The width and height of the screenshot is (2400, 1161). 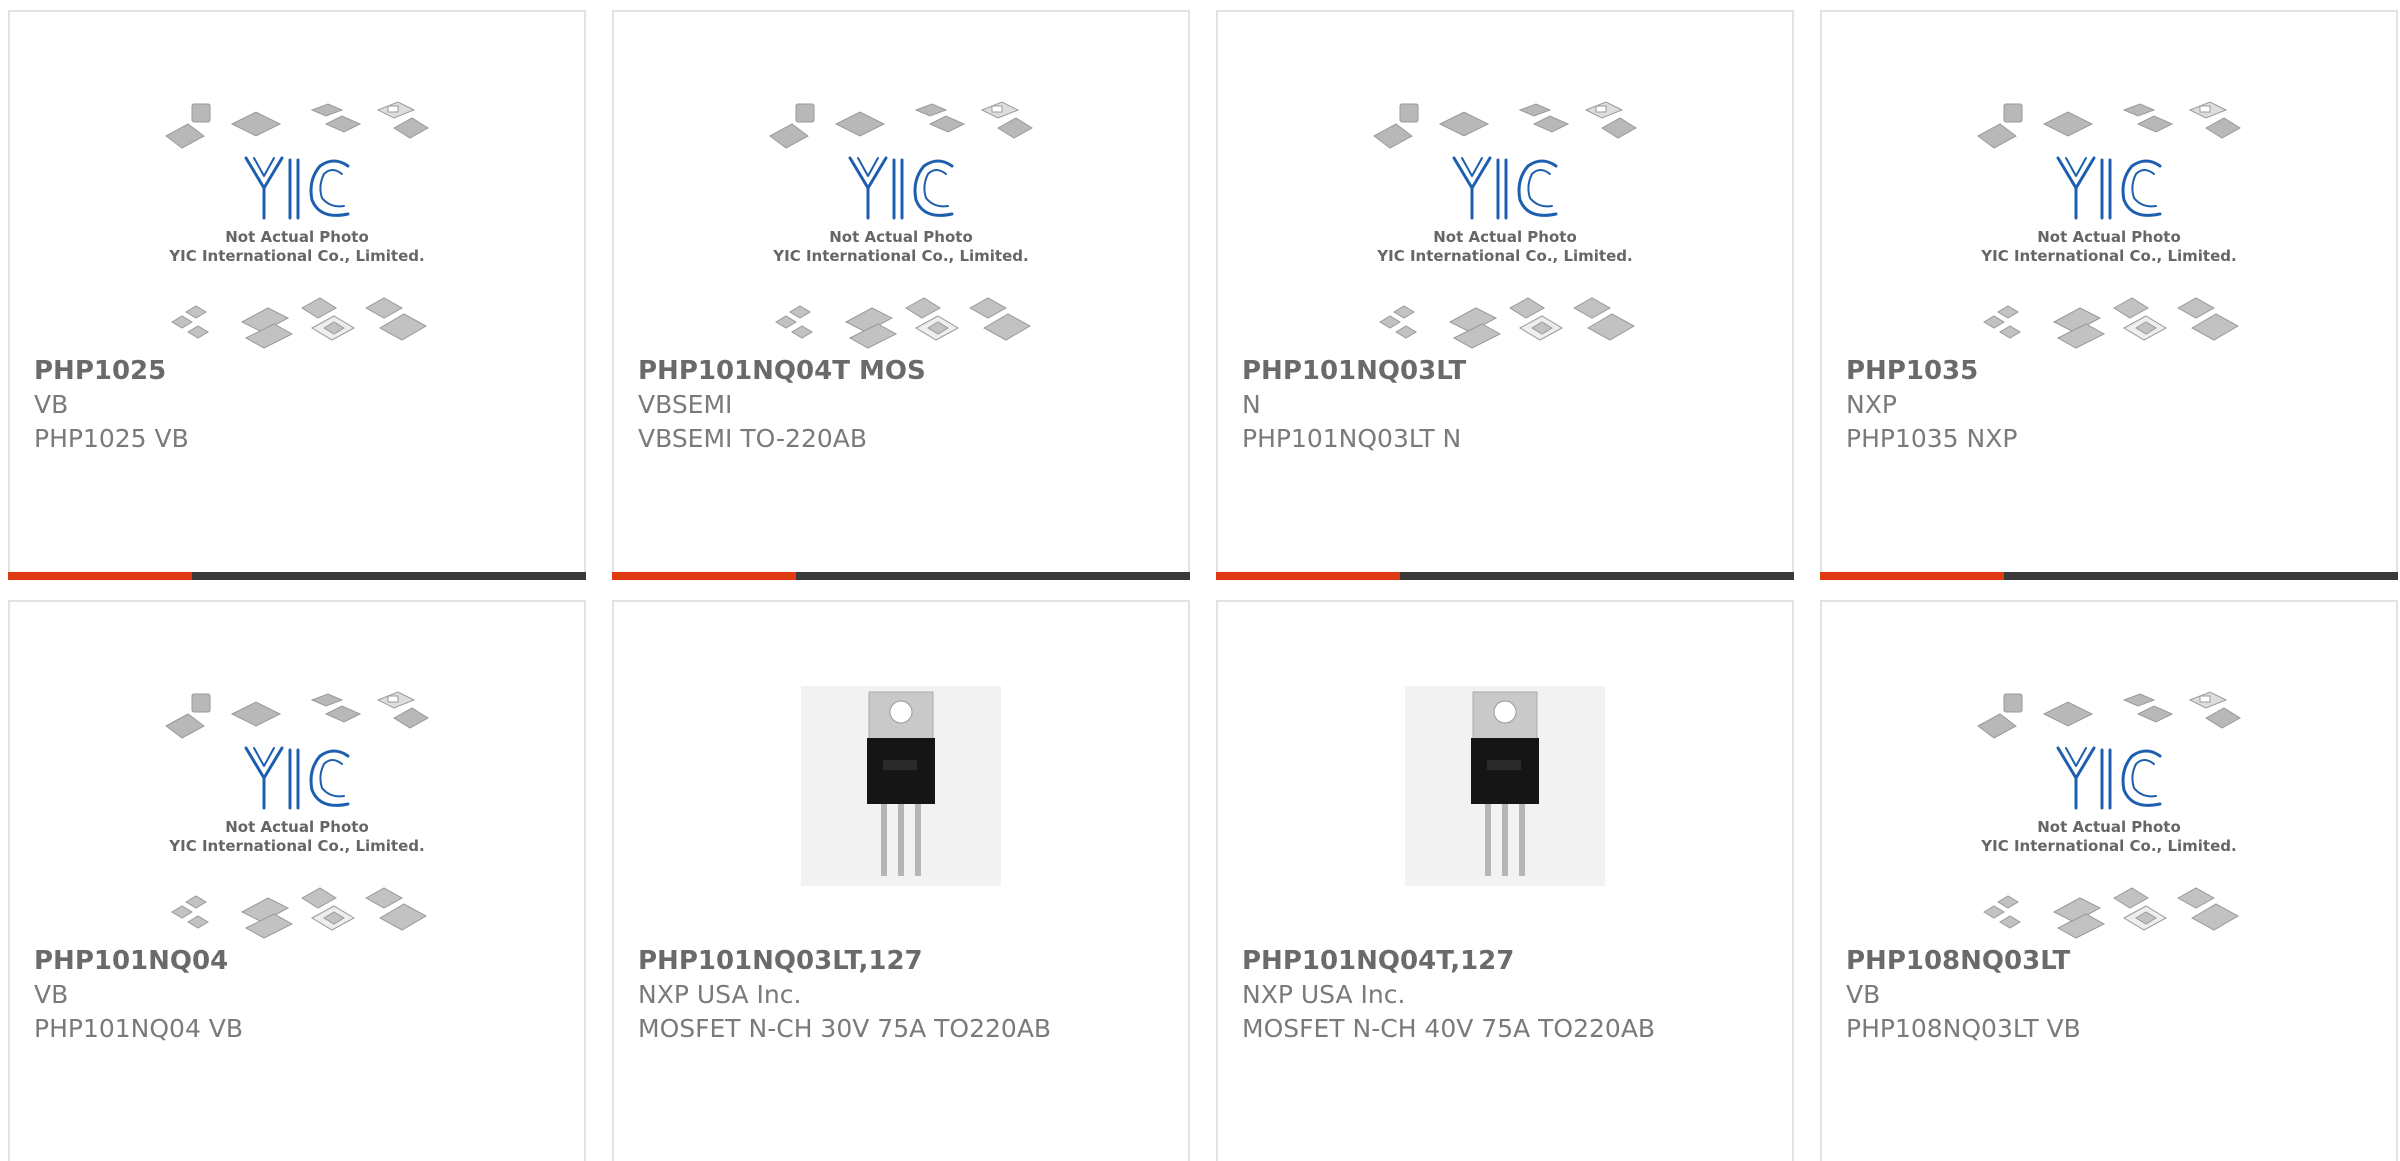 I want to click on description: PHP101NQ03LT N, so click(x=1352, y=438).